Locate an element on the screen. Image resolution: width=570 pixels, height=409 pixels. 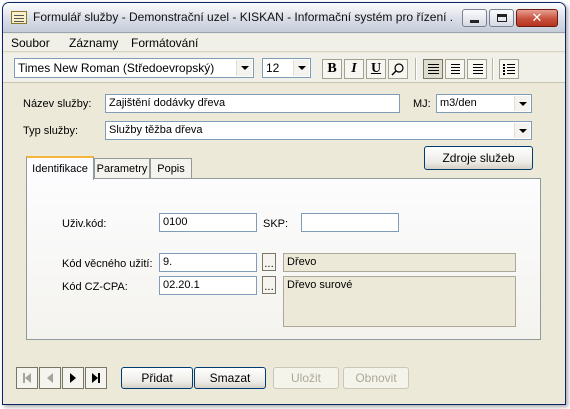
underline-button: U is located at coordinates (376, 69).